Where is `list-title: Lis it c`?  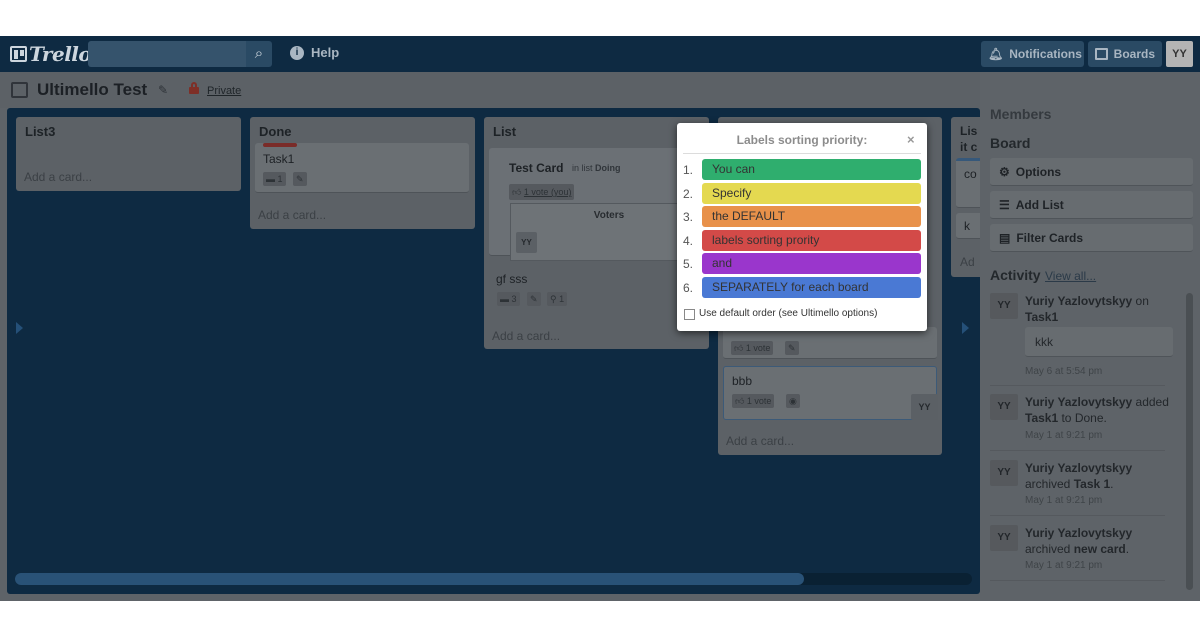
list-title: Lis it c is located at coordinates (968, 139).